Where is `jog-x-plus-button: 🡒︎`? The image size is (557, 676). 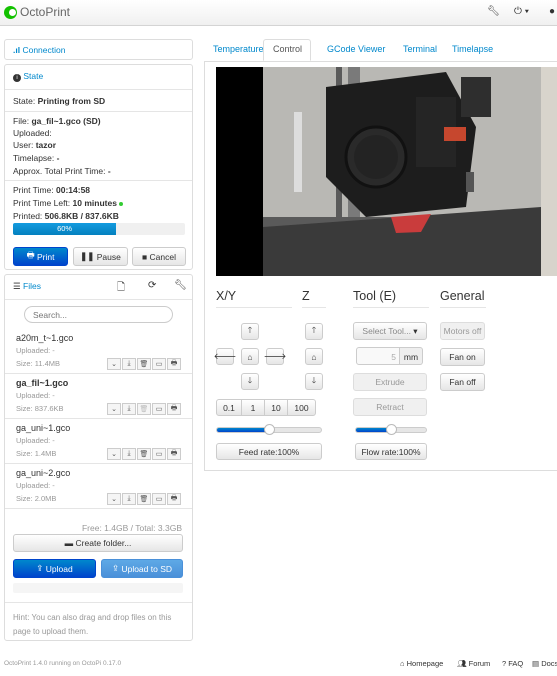
jog-x-plus-button: 🡒︎ is located at coordinates (275, 356).